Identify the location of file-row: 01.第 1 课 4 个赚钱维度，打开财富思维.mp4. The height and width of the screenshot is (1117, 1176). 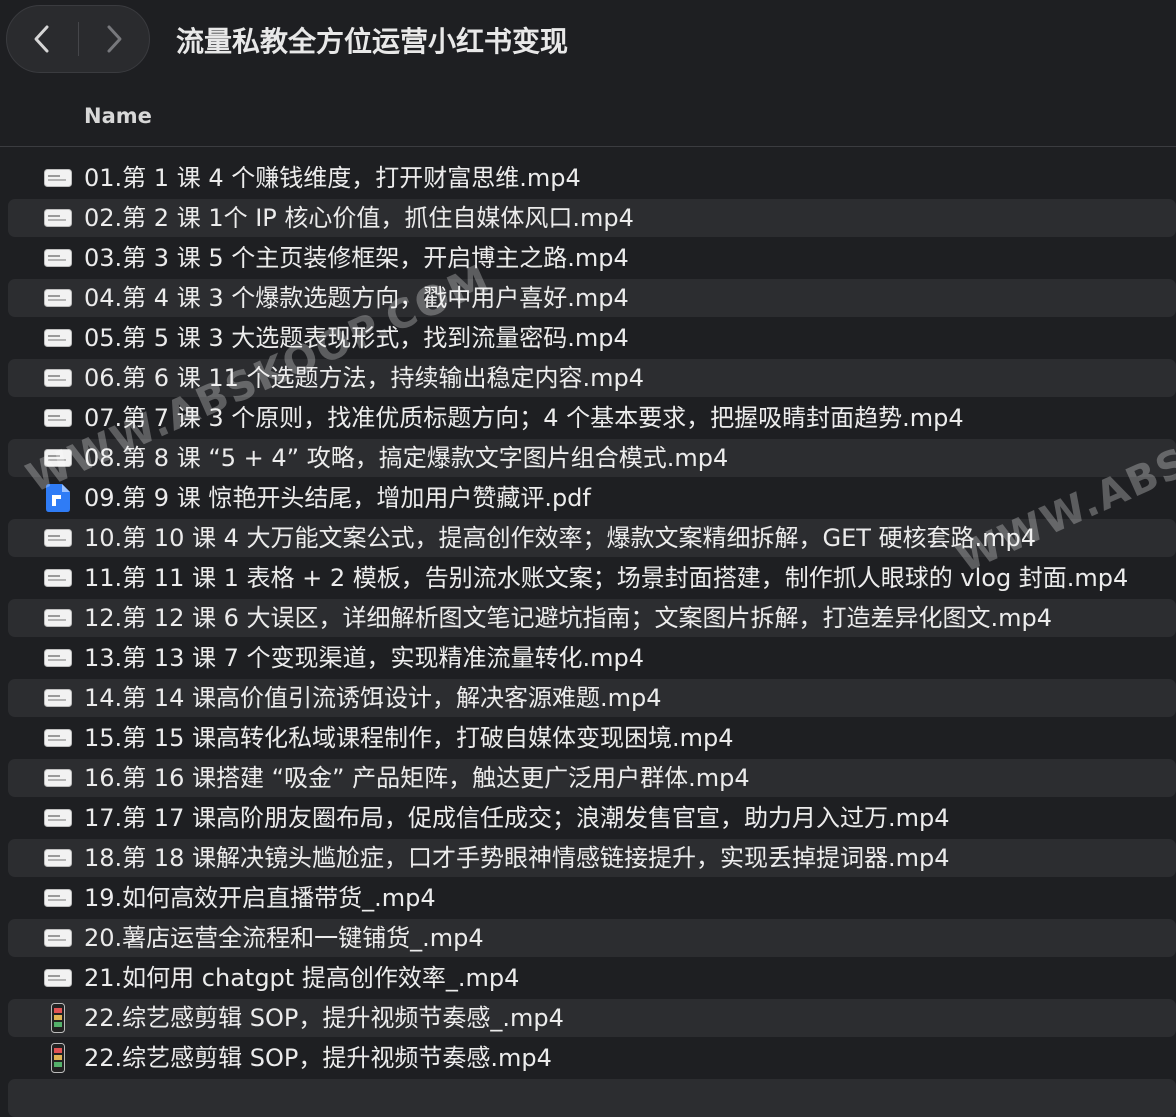
(592, 178).